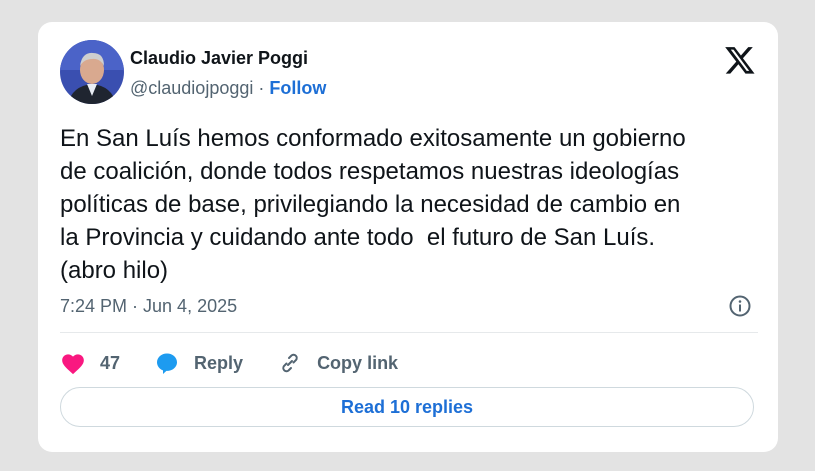 The image size is (815, 471). I want to click on reply-button: Reply, so click(198, 363).